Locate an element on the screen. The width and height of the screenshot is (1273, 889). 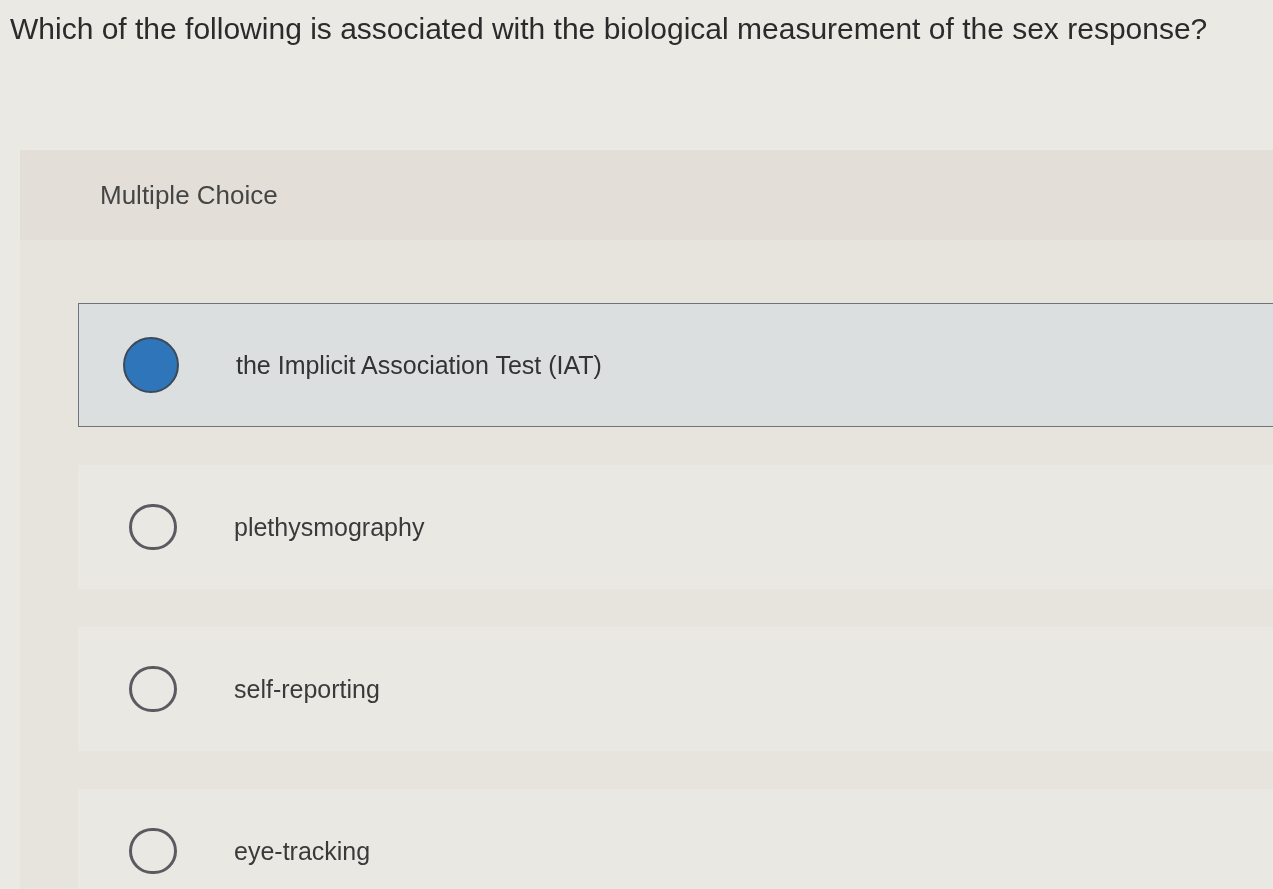
question-text: Which of the following is associated with the biological measurement of the sex response? is located at coordinates (609, 29).